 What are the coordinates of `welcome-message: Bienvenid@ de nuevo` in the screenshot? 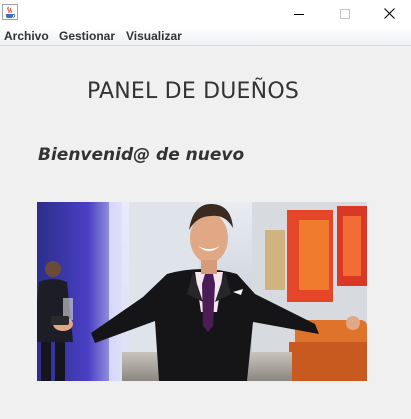 It's located at (141, 155).